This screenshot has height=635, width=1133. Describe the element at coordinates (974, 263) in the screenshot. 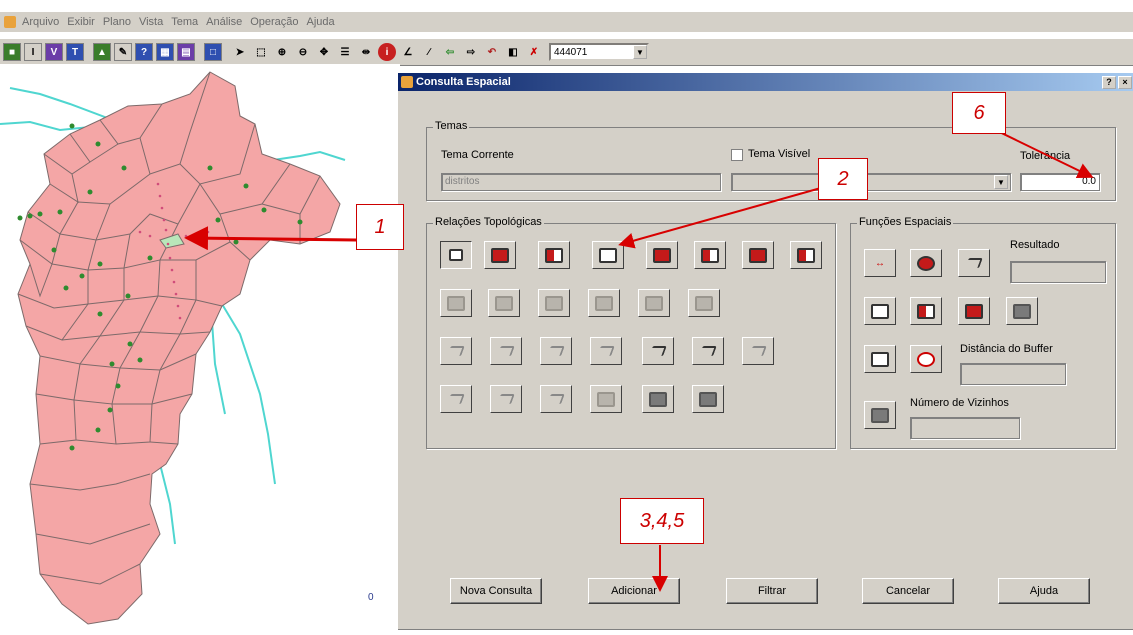

I see `length-button` at that location.